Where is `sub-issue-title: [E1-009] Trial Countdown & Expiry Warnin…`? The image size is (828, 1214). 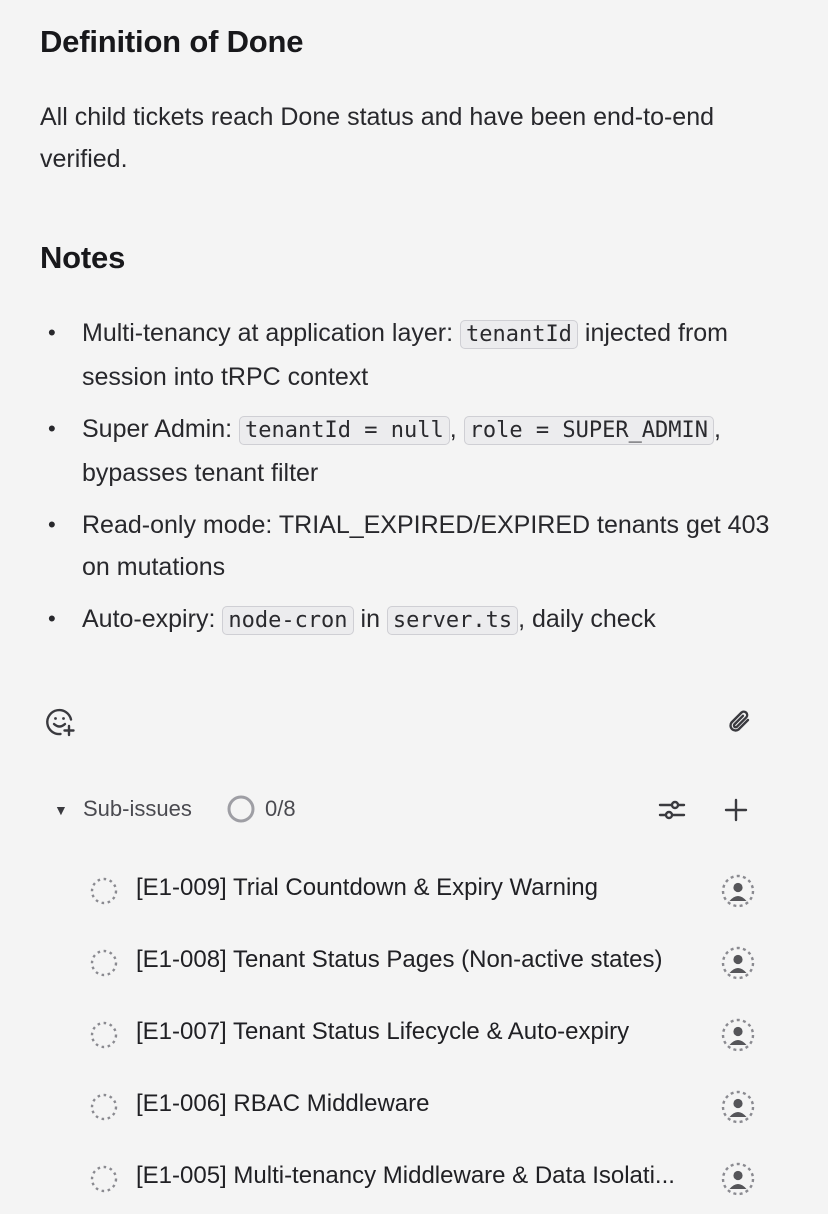
sub-issue-title: [E1-009] Trial Countdown & Expiry Warnin… is located at coordinates (416, 888).